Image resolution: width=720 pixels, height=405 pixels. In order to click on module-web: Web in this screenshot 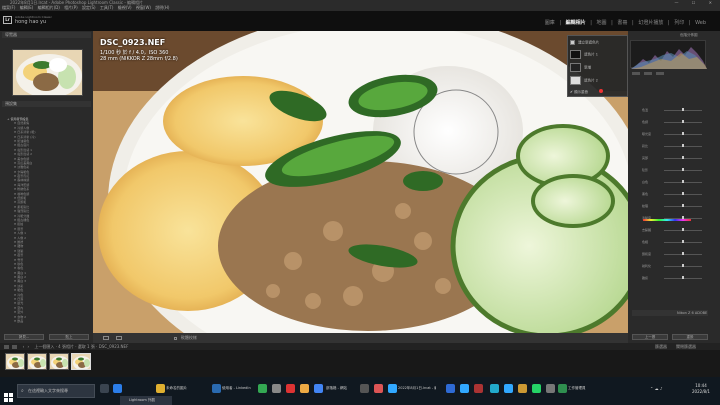, I will do `click(700, 23)`.